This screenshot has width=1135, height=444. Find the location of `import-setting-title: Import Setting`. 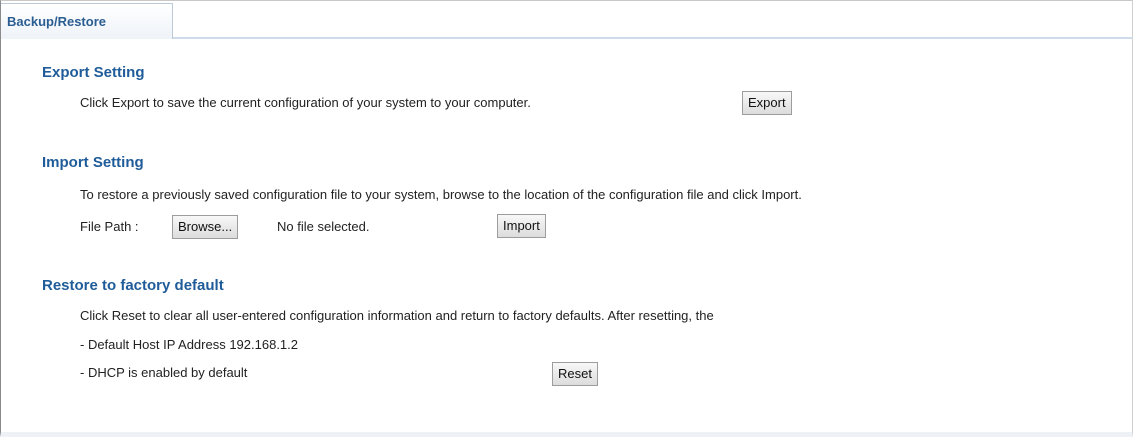

import-setting-title: Import Setting is located at coordinates (93, 162).